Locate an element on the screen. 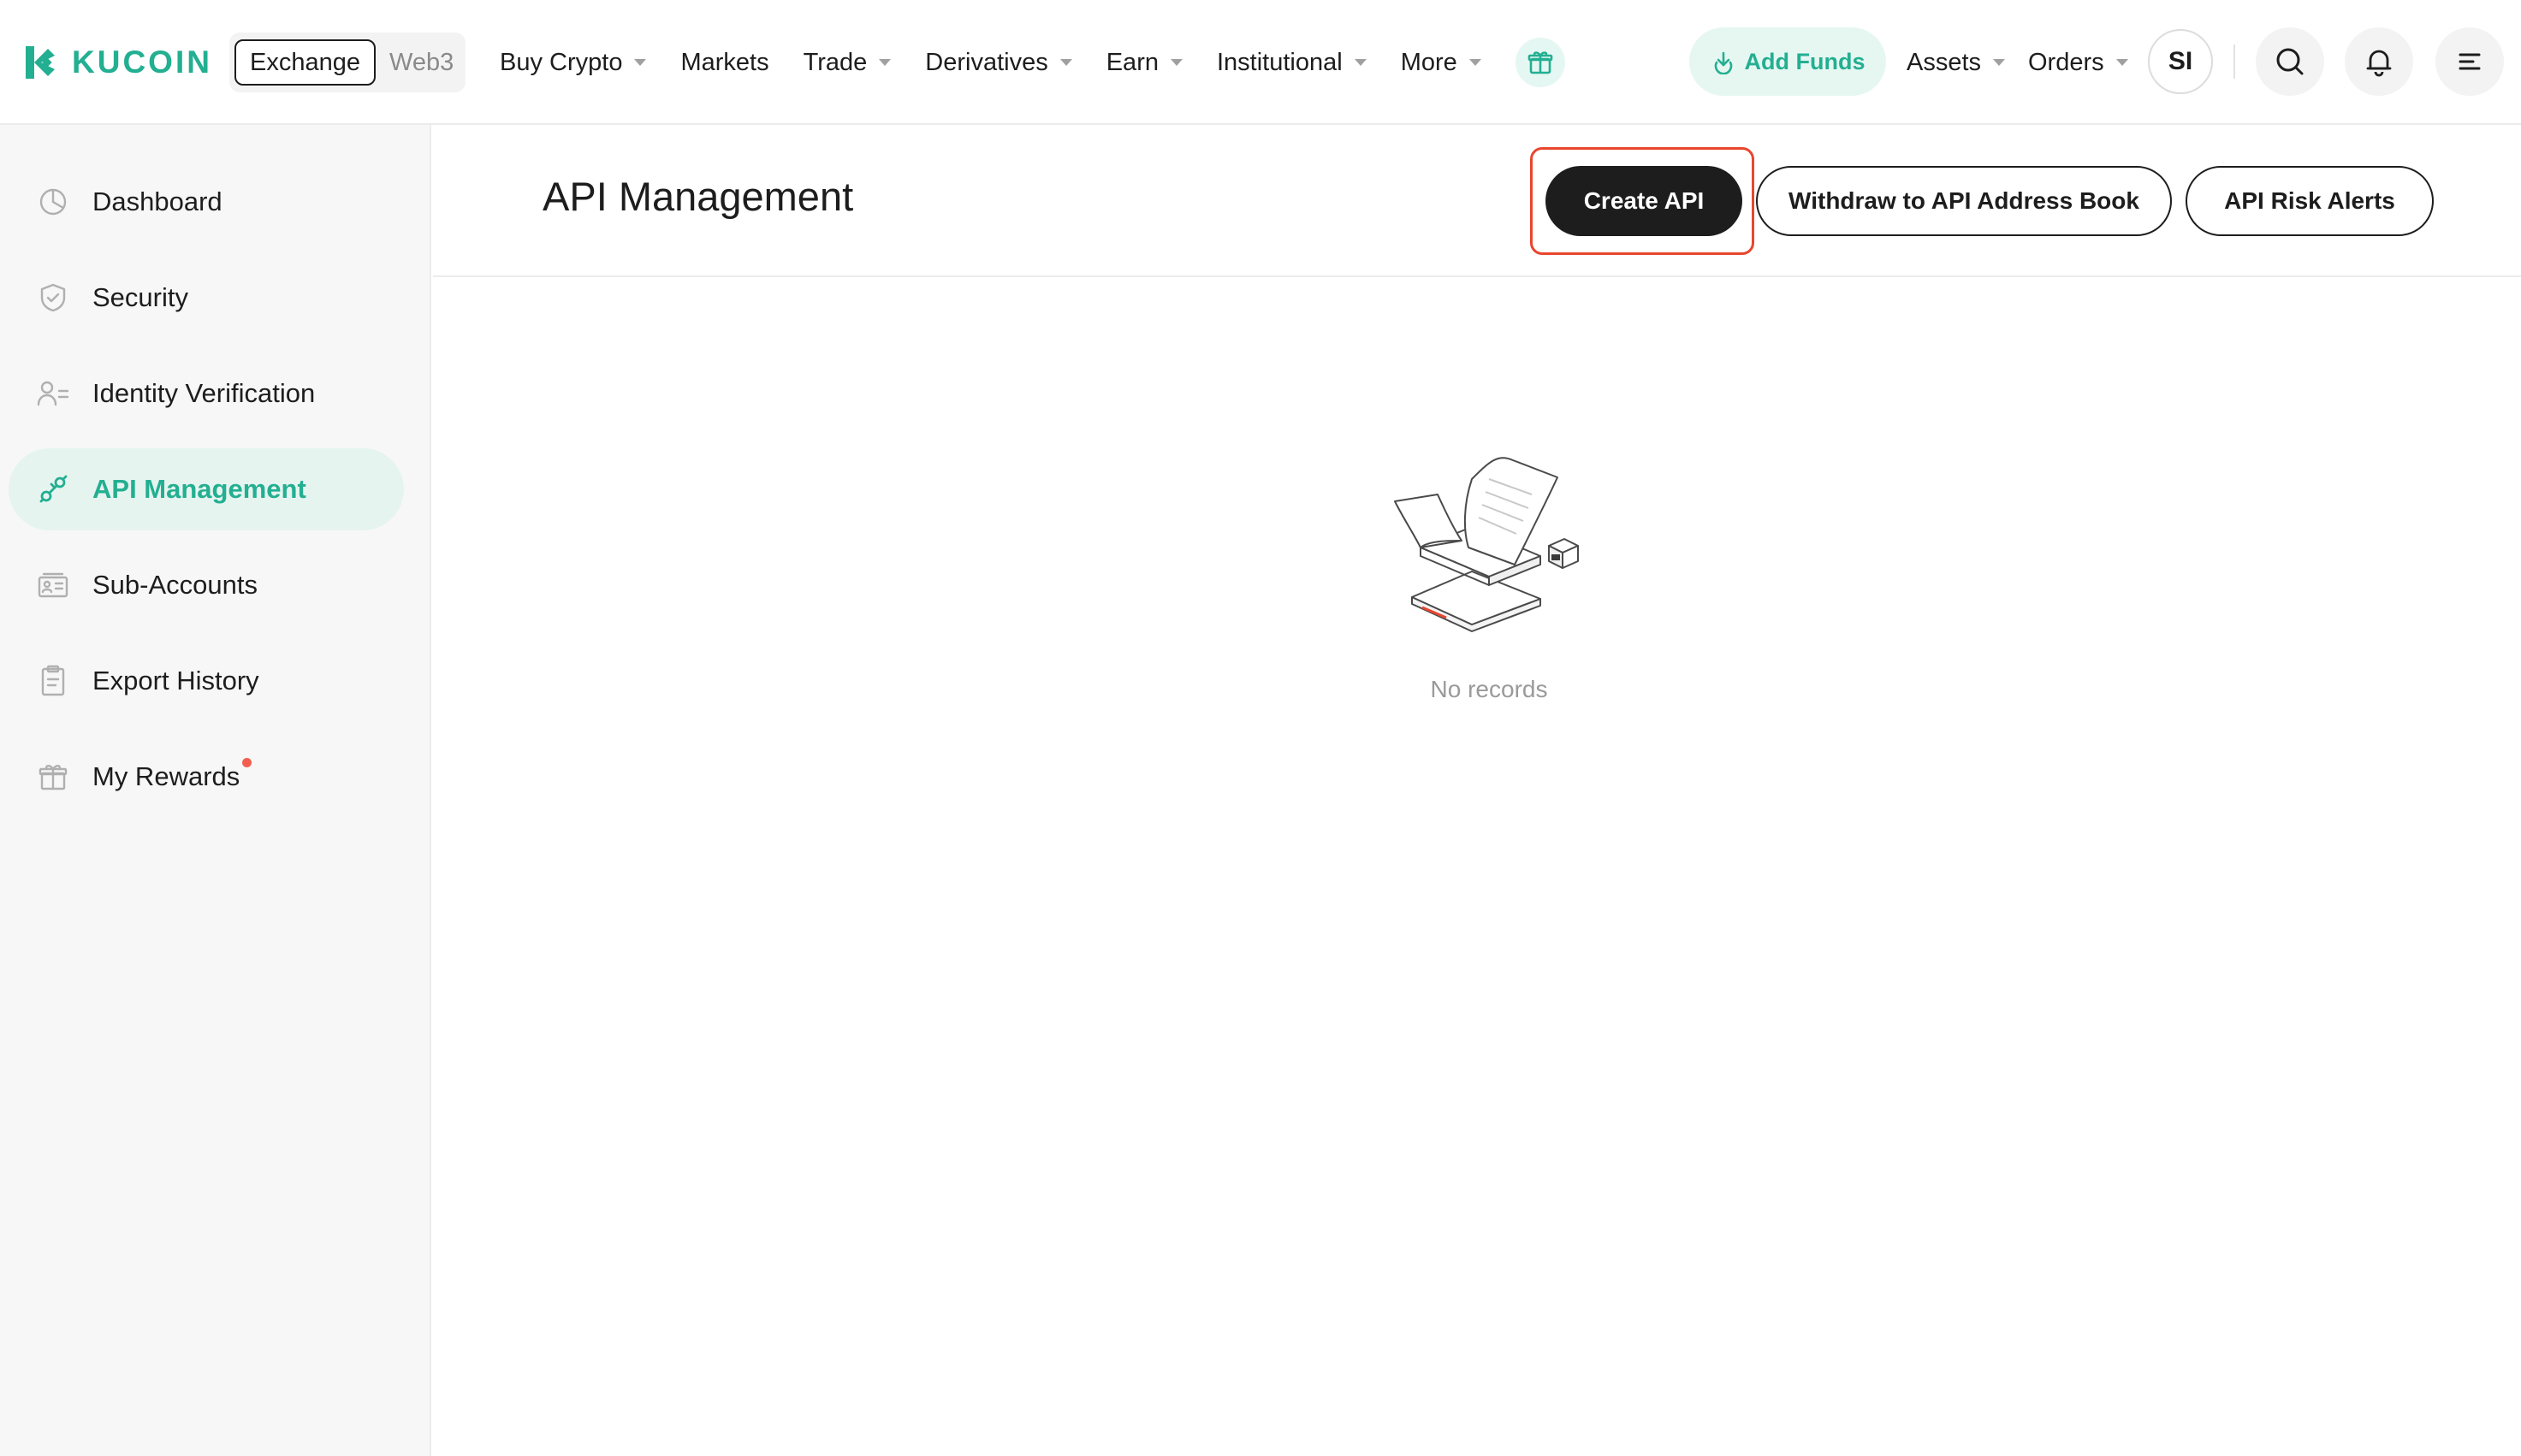 This screenshot has height=1456, width=2521. nav-earn: Earn is located at coordinates (1144, 63).